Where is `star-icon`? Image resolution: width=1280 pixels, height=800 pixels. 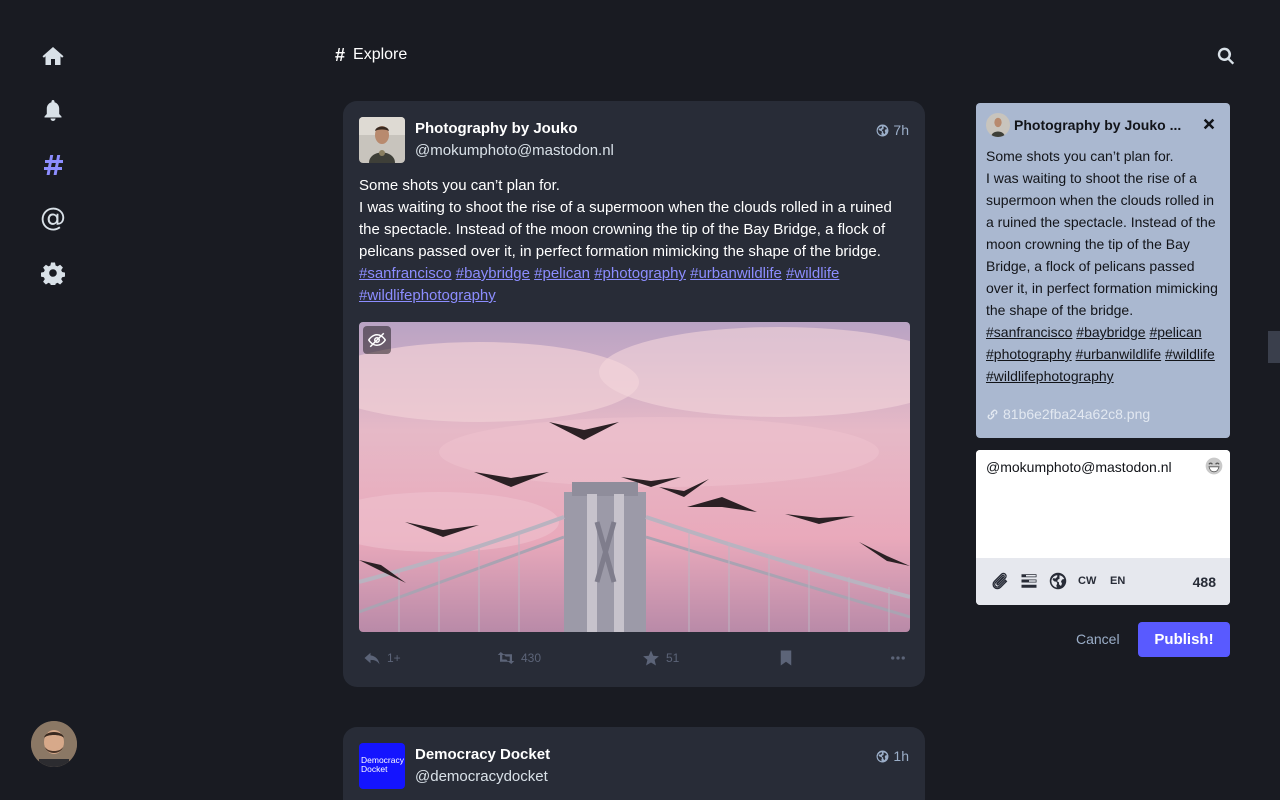 star-icon is located at coordinates (651, 658).